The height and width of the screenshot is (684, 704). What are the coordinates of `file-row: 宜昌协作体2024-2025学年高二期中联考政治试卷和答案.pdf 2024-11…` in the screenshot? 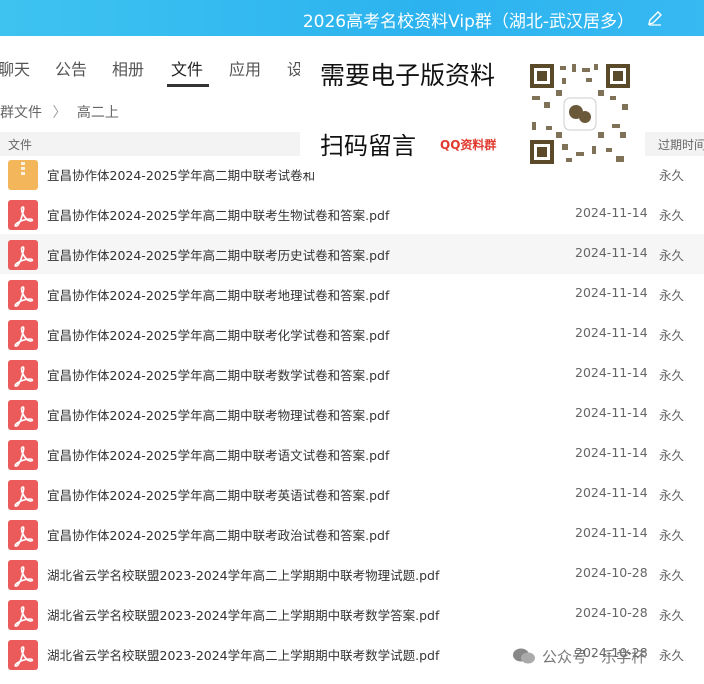 It's located at (352, 534).